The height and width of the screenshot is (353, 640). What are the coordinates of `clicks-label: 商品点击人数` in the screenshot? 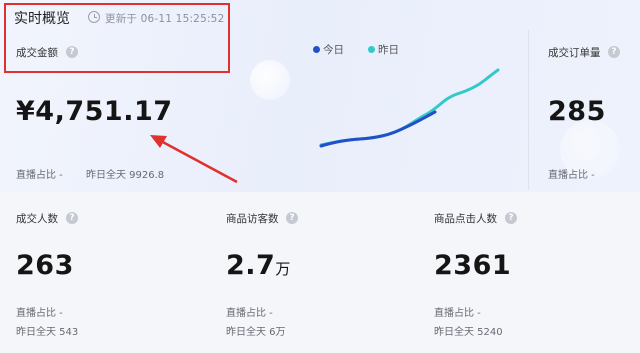 It's located at (465, 219).